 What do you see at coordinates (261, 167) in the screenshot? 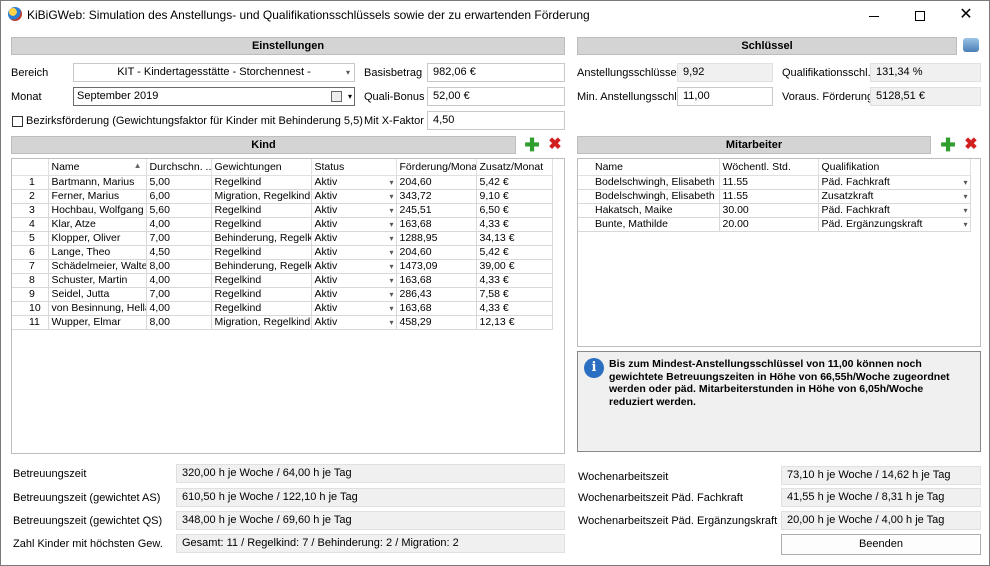
I see `column-header-gewichtungen: Gewichtungen` at bounding box center [261, 167].